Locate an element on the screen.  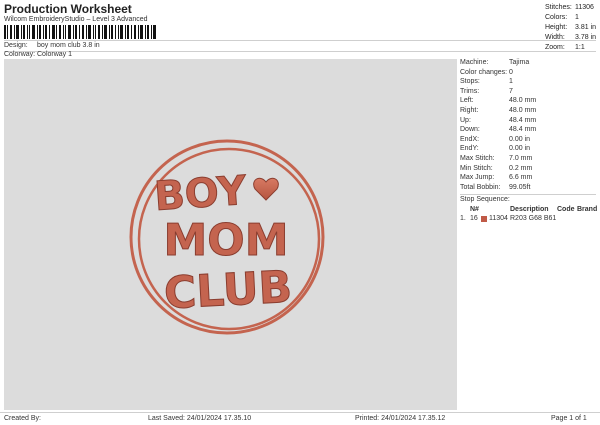
design-word-club: CLUB is located at coordinates (228, 291).